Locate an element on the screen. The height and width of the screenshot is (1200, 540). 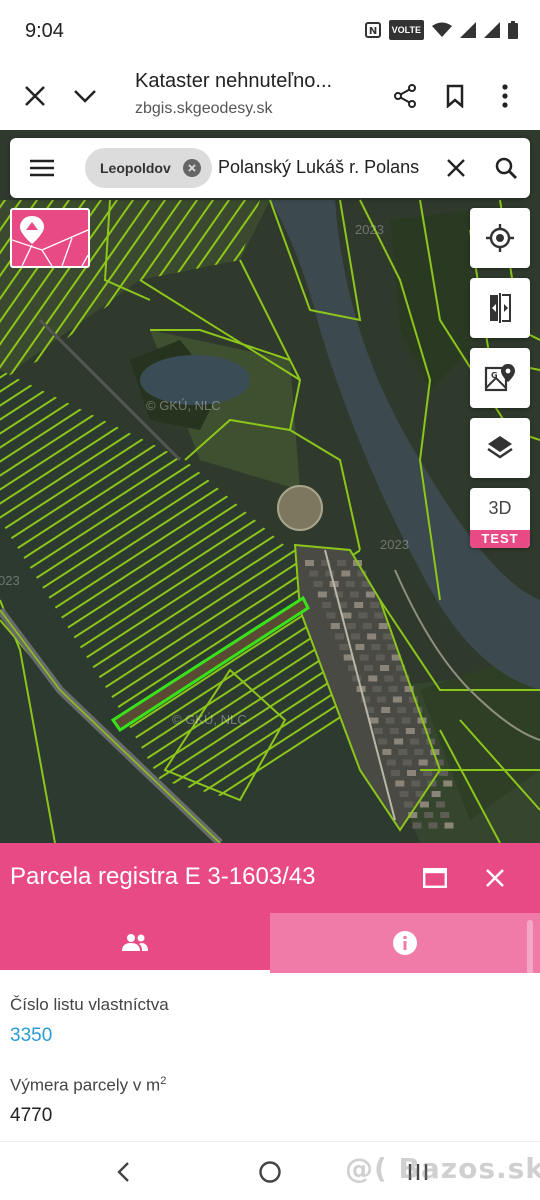
tab-owners is located at coordinates (135, 943).